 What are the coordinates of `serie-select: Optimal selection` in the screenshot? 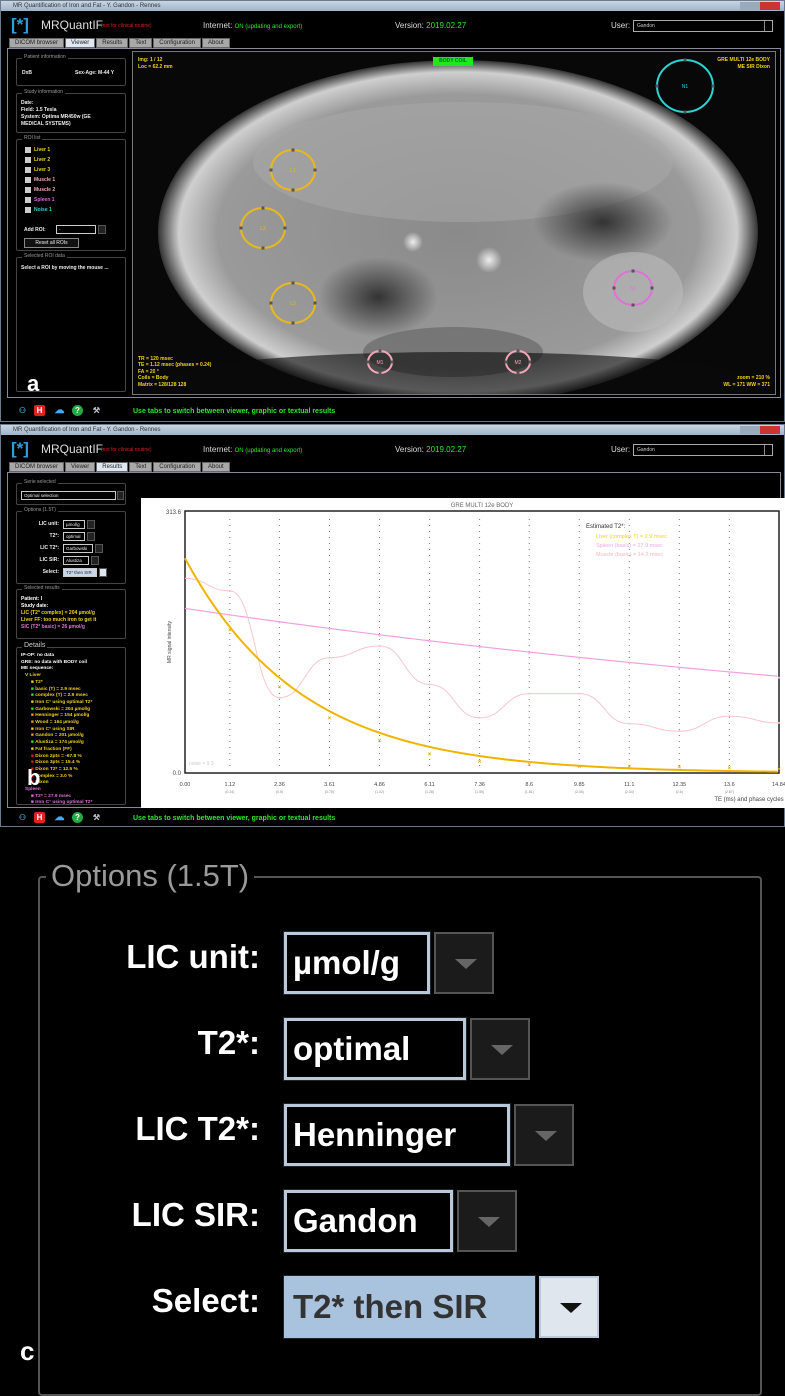 It's located at (68, 495).